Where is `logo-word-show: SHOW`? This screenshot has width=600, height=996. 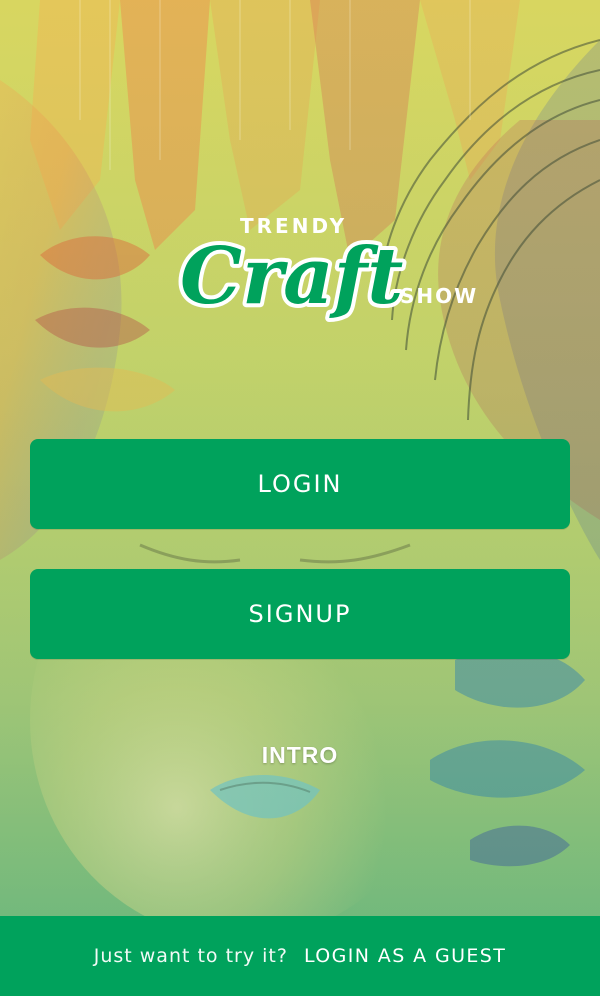
logo-word-show: SHOW is located at coordinates (439, 296).